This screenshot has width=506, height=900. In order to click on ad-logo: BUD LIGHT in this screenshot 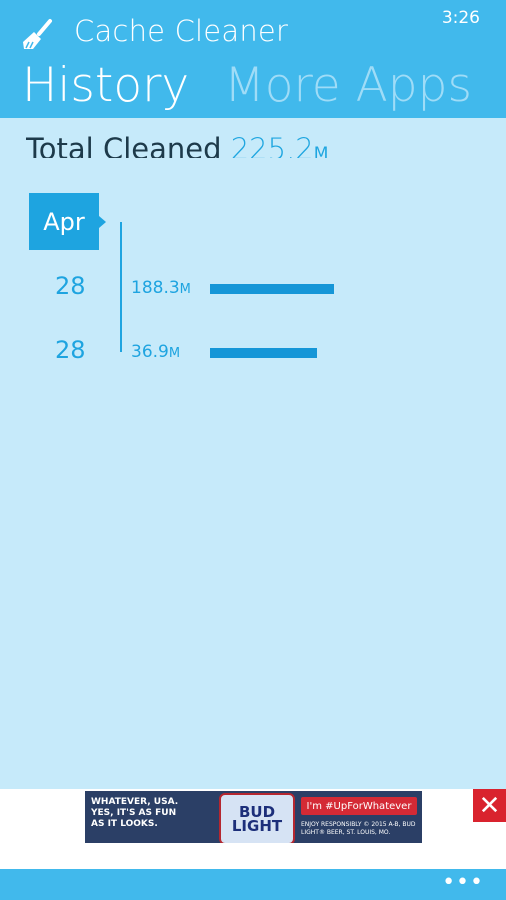, I will do `click(257, 818)`.